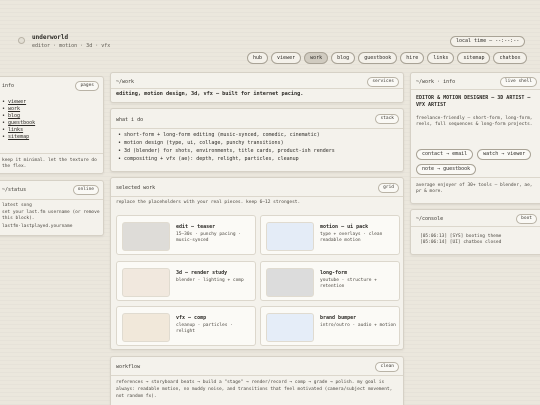 The width and height of the screenshot is (540, 405). I want to click on card-title: 3d — render study, so click(202, 273).